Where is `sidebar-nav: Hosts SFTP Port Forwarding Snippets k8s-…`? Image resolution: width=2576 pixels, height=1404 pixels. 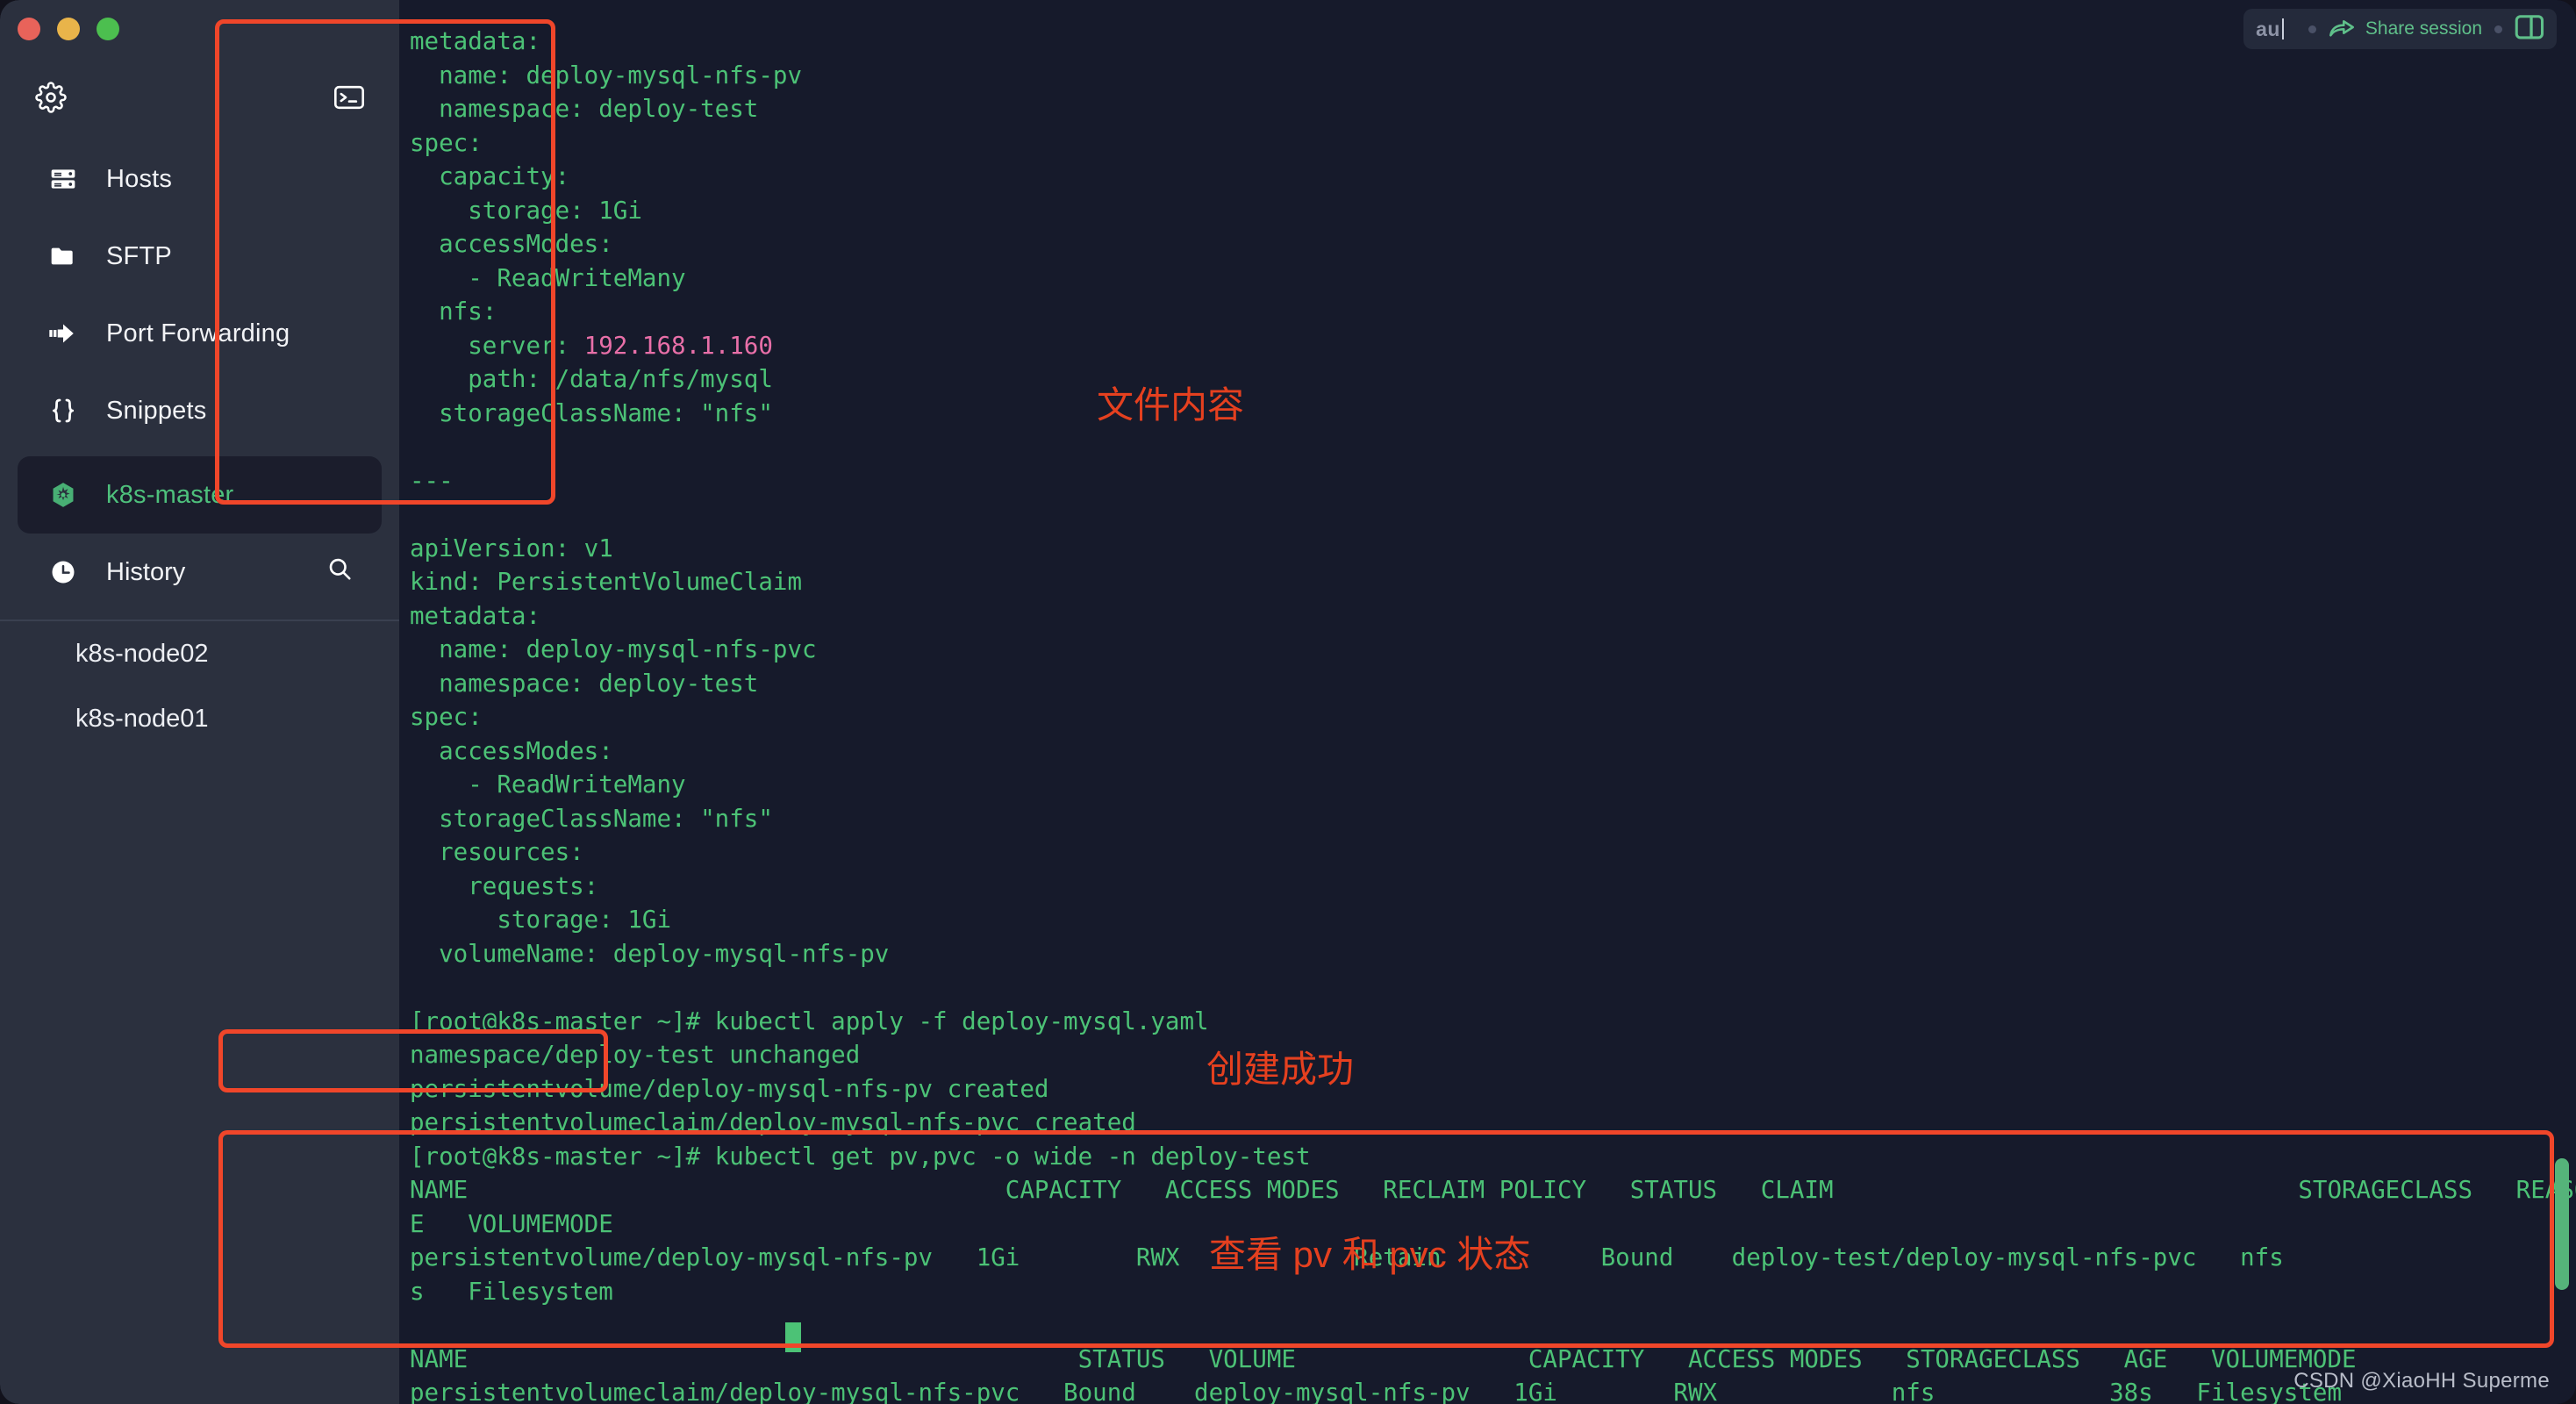 sidebar-nav: Hosts SFTP Port Forwarding Snippets k8s-… is located at coordinates (199, 445).